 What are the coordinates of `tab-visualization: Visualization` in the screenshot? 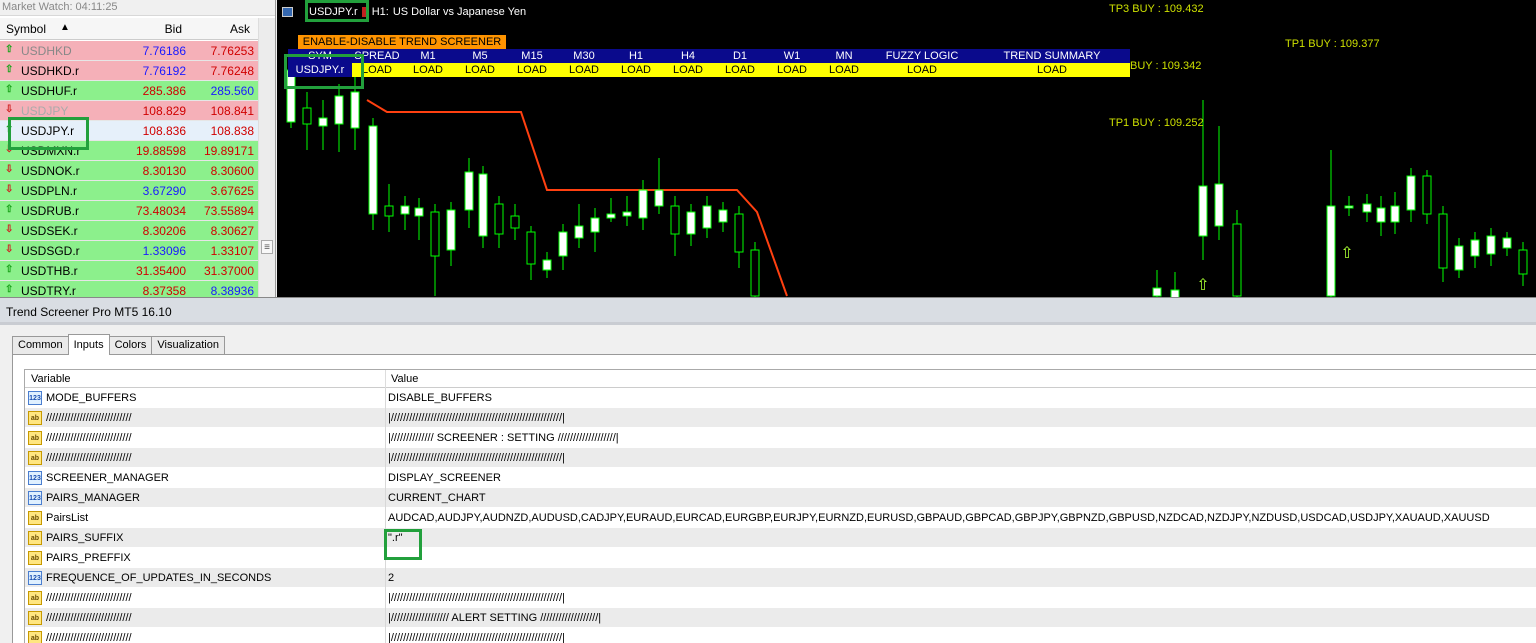 It's located at (188, 345).